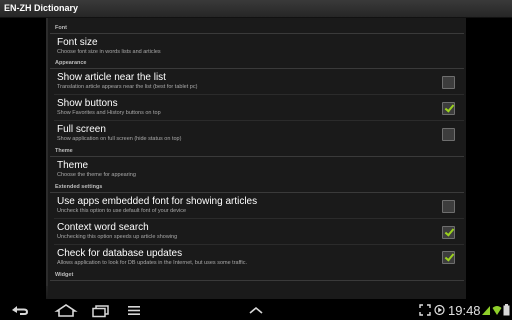 This screenshot has height=320, width=512. I want to click on db-updates-checkbox, so click(448, 257).